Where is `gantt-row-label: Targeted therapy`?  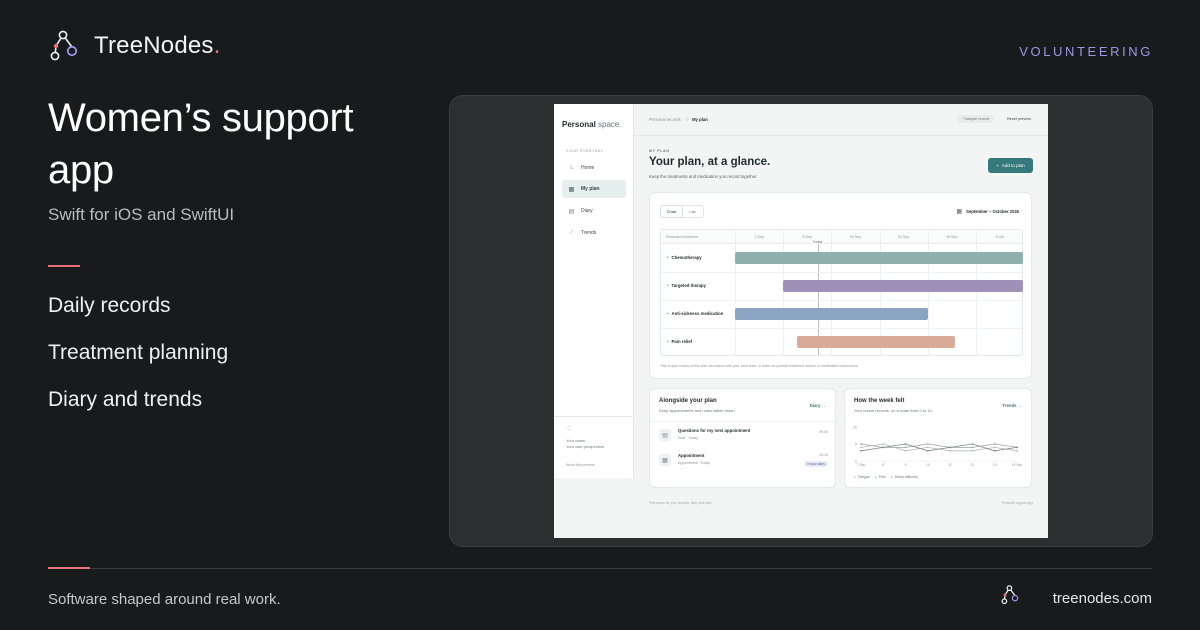 gantt-row-label: Targeted therapy is located at coordinates (687, 285).